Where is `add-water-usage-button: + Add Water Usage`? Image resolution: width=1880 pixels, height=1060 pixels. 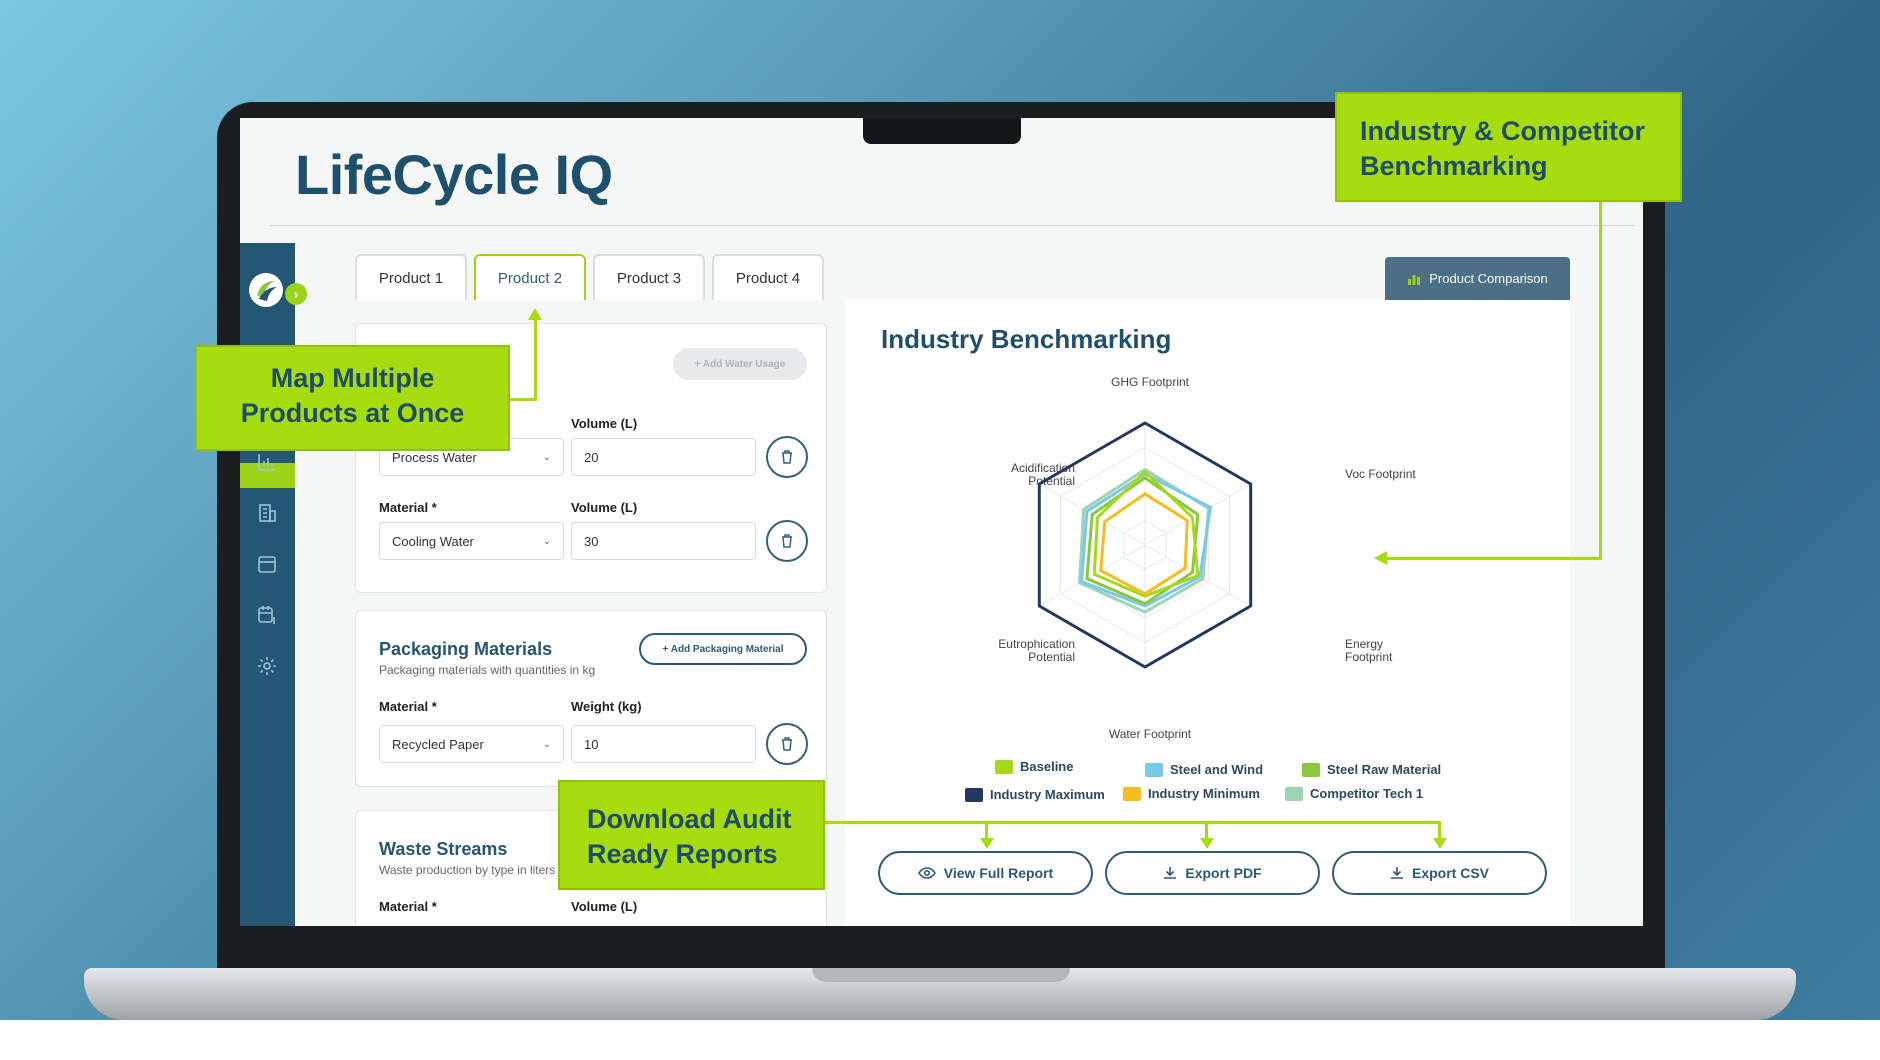 add-water-usage-button: + Add Water Usage is located at coordinates (740, 364).